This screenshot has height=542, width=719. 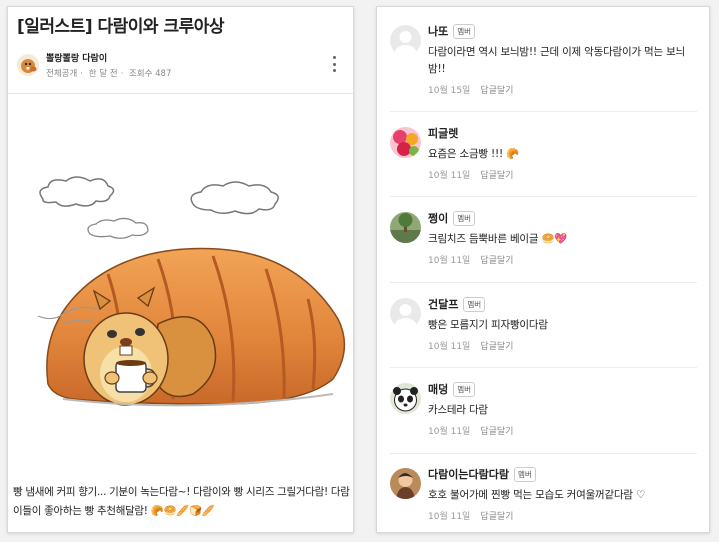 What do you see at coordinates (182, 67) in the screenshot?
I see `author-row: 뽈랑뽈랑 다람이 전체공개 · 한 달 전 · 조회수 487` at bounding box center [182, 67].